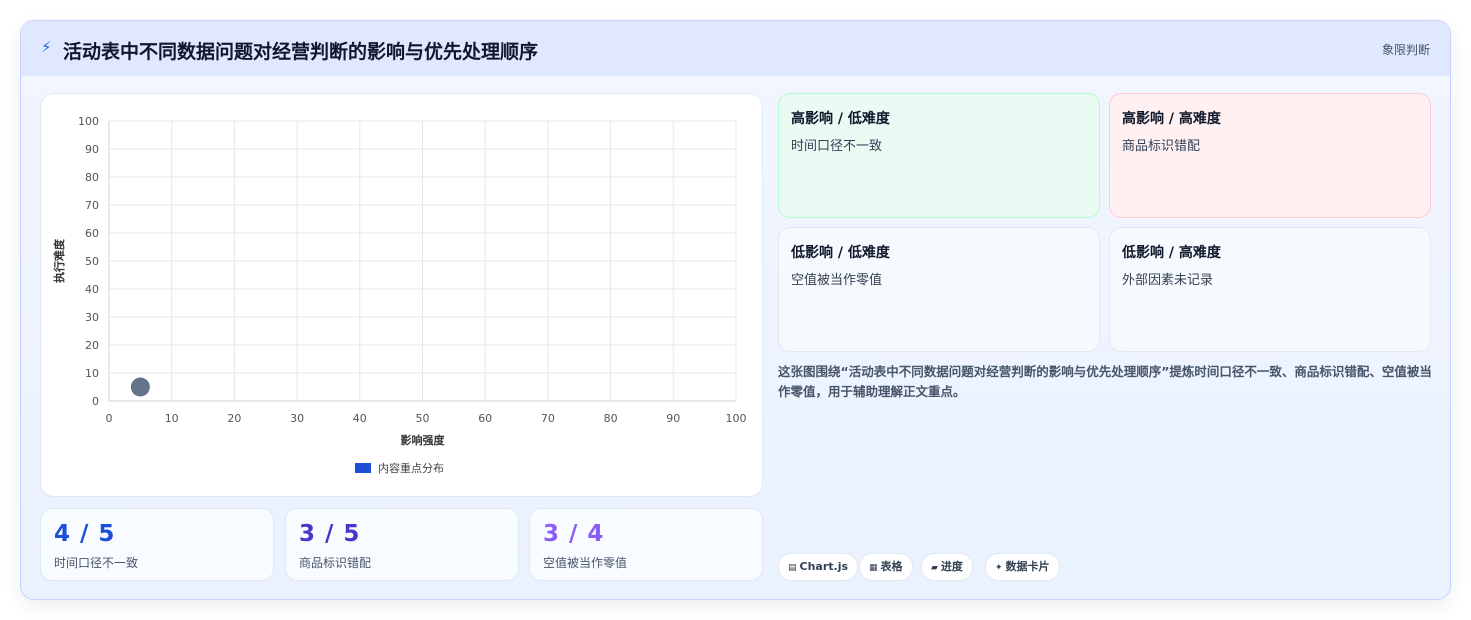 The height and width of the screenshot is (620, 1471). What do you see at coordinates (96, 563) in the screenshot?
I see `stat-label: 时间口径不一致` at bounding box center [96, 563].